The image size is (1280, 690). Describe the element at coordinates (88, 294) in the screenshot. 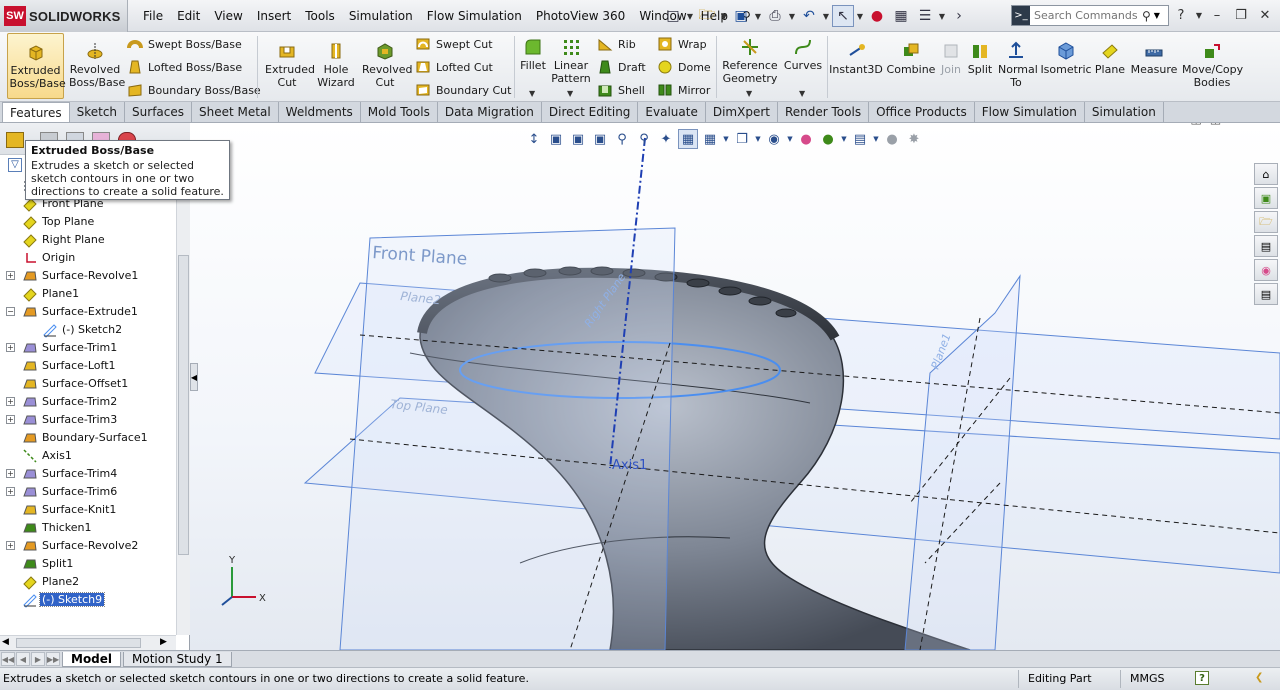

I see `feature-tree-item: Plane1` at that location.